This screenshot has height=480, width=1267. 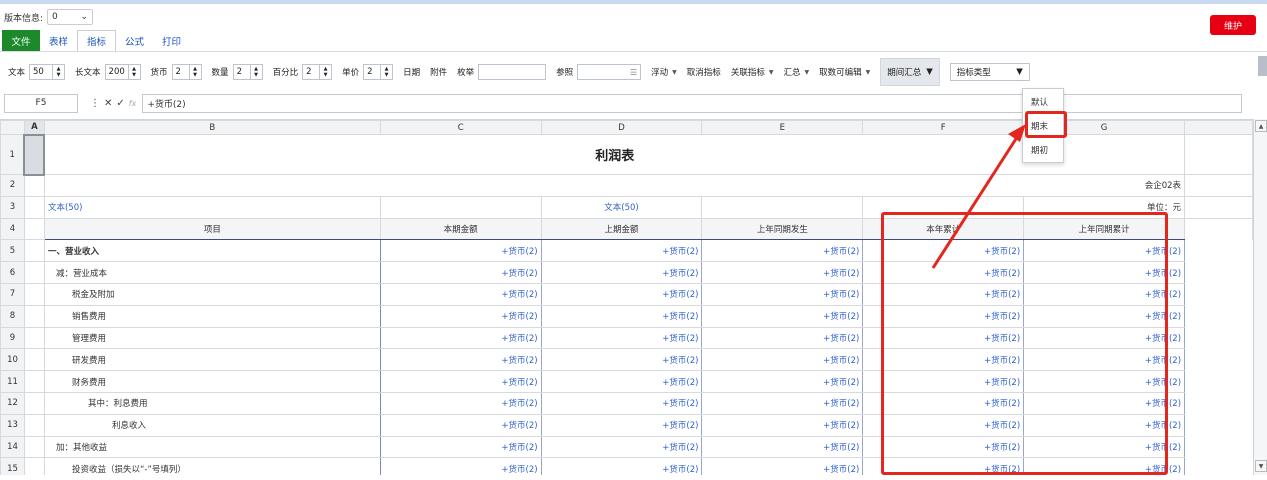 What do you see at coordinates (1017, 133) in the screenshot?
I see `arrow-head` at bounding box center [1017, 133].